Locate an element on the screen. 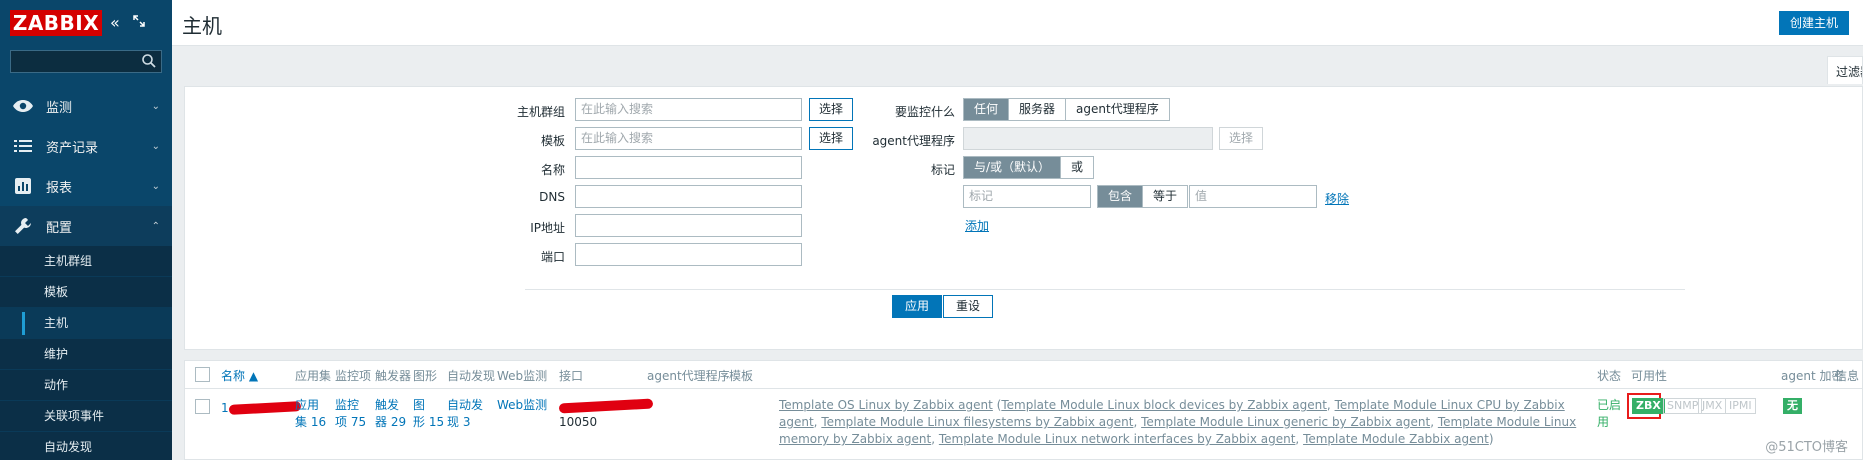 The height and width of the screenshot is (460, 1863). submenu-maintenance: 维护 is located at coordinates (86, 354).